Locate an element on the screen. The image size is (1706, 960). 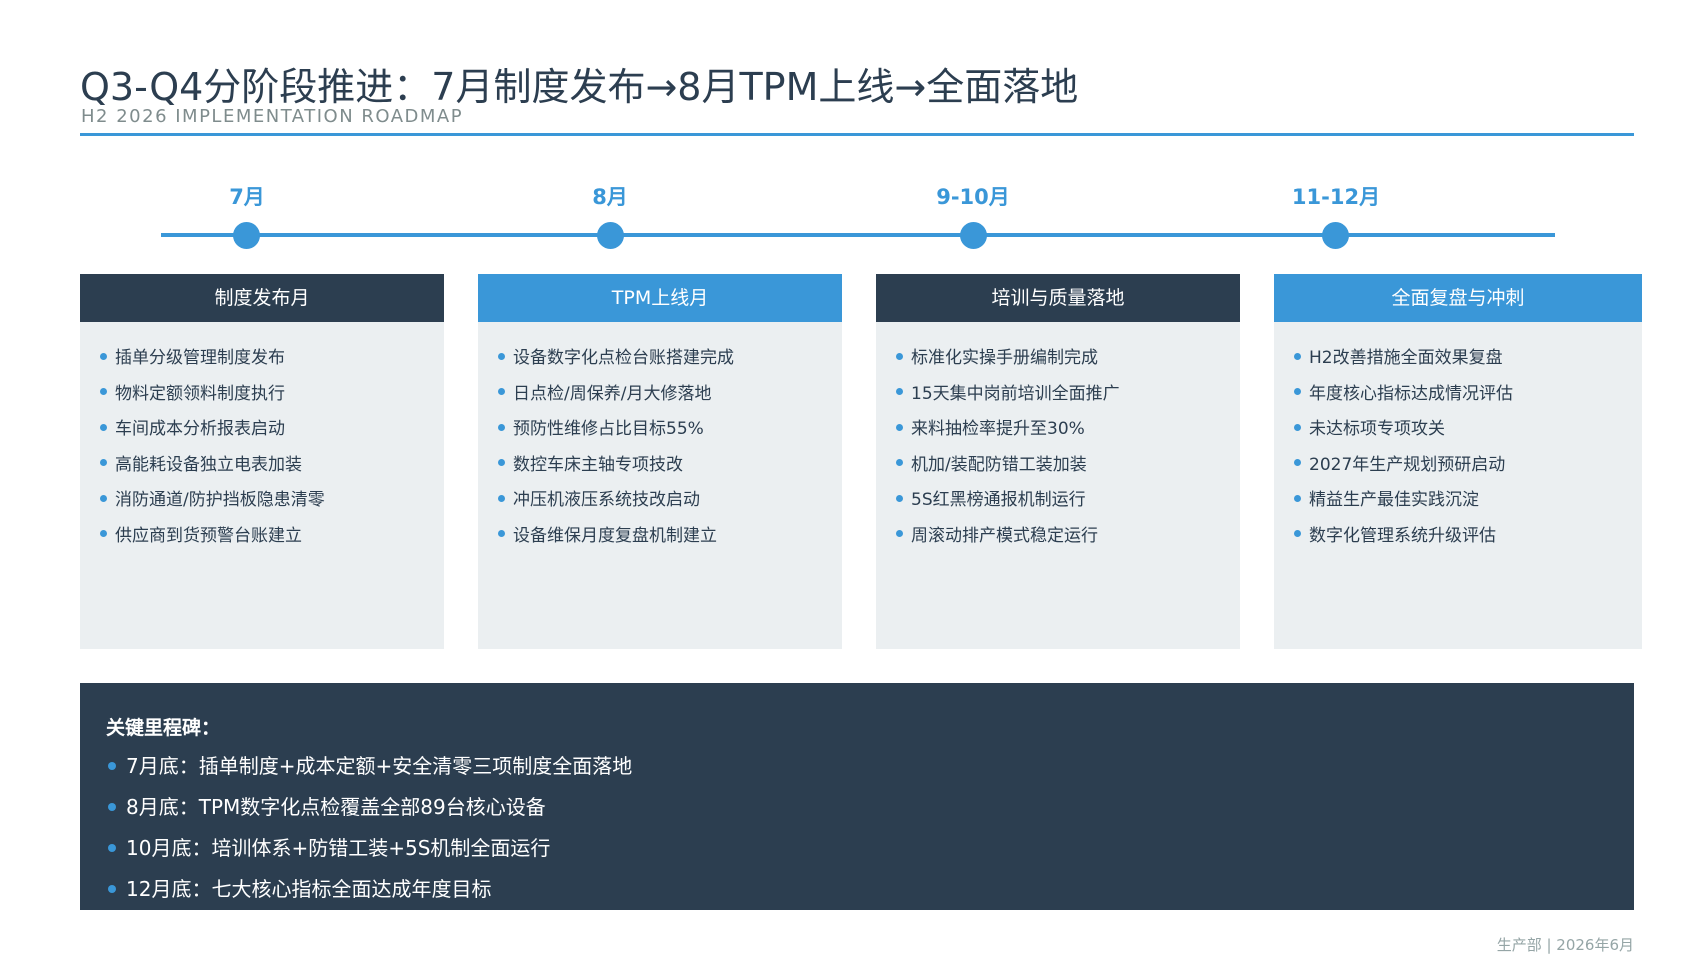
phase-item: 设备维保月度复盘机制建立 is located at coordinates (670, 544).